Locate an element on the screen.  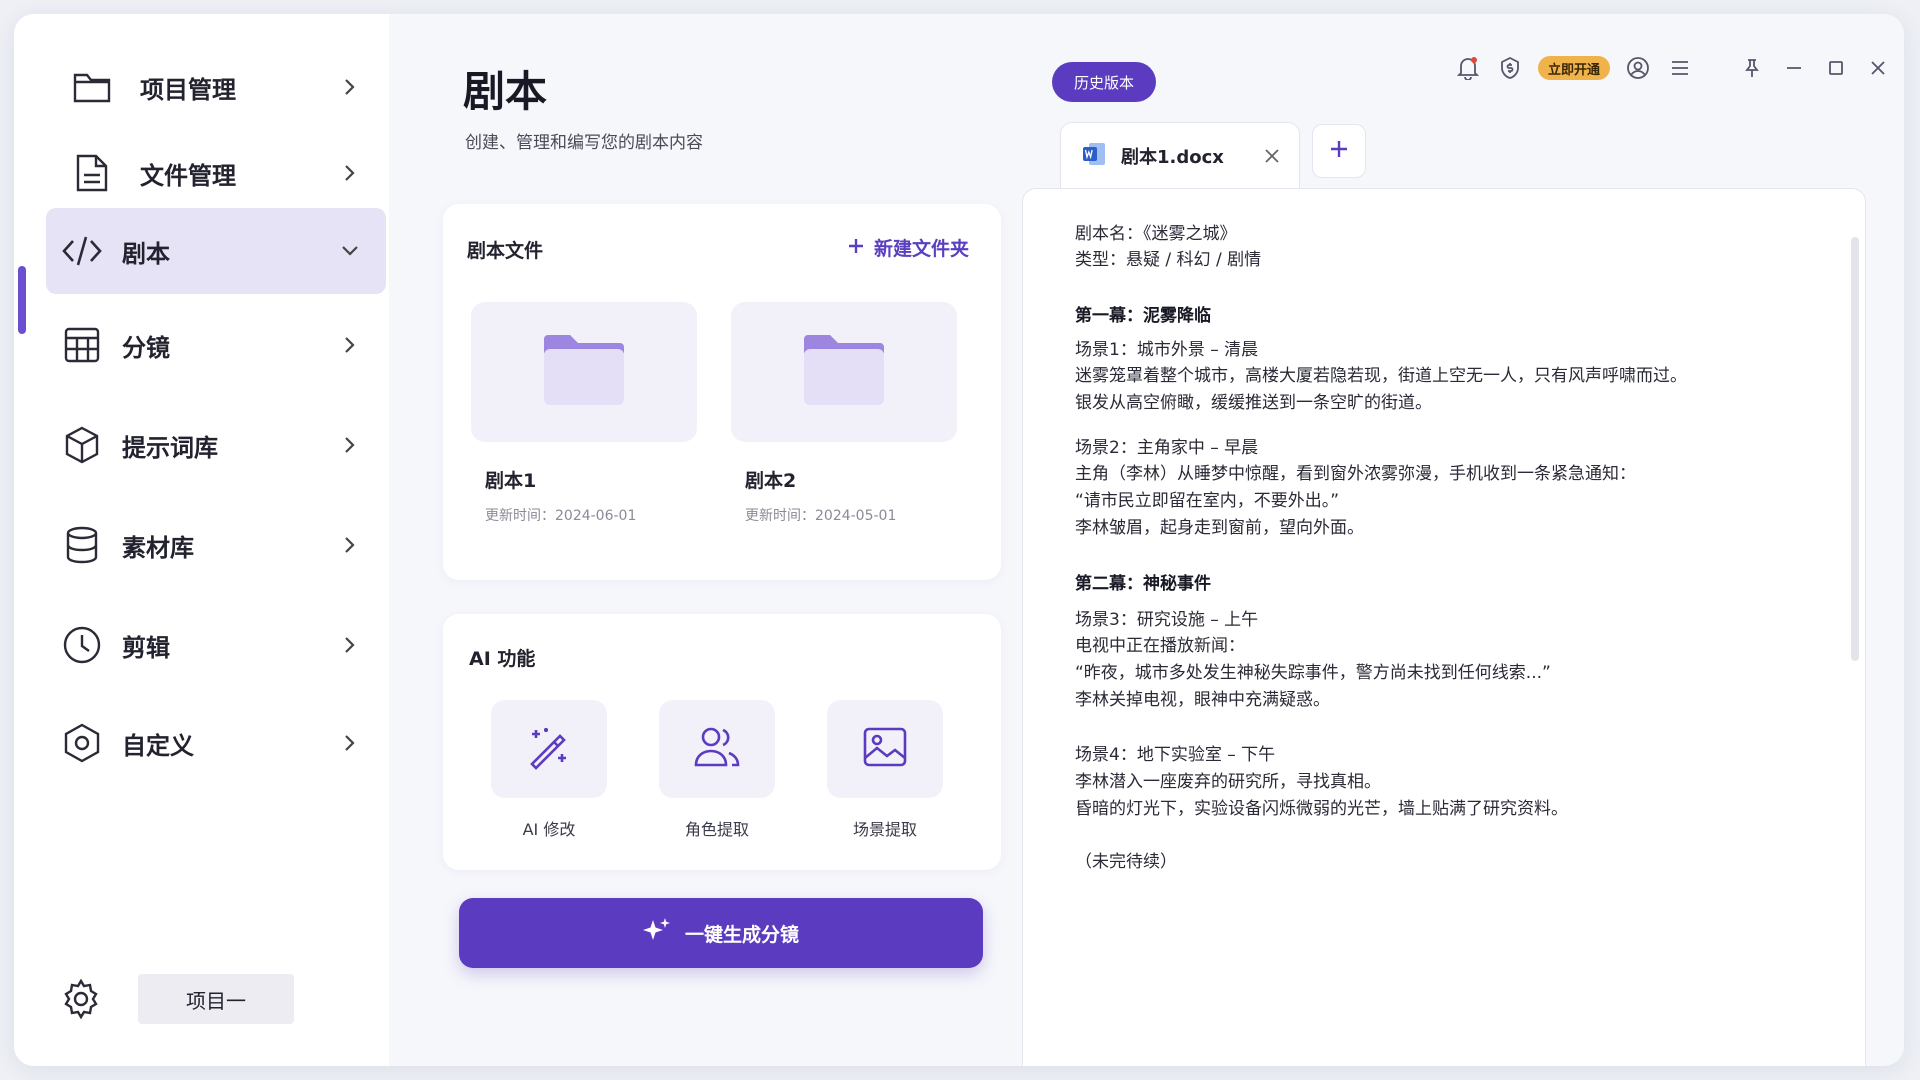
sidebar-item-label: 分镜 is located at coordinates (146, 347).